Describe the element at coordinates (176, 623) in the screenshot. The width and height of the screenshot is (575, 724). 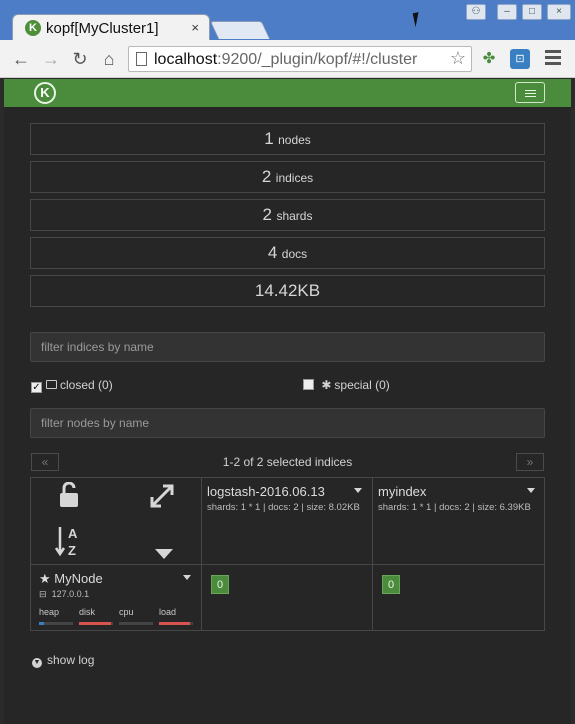
I see `load-gauge` at that location.